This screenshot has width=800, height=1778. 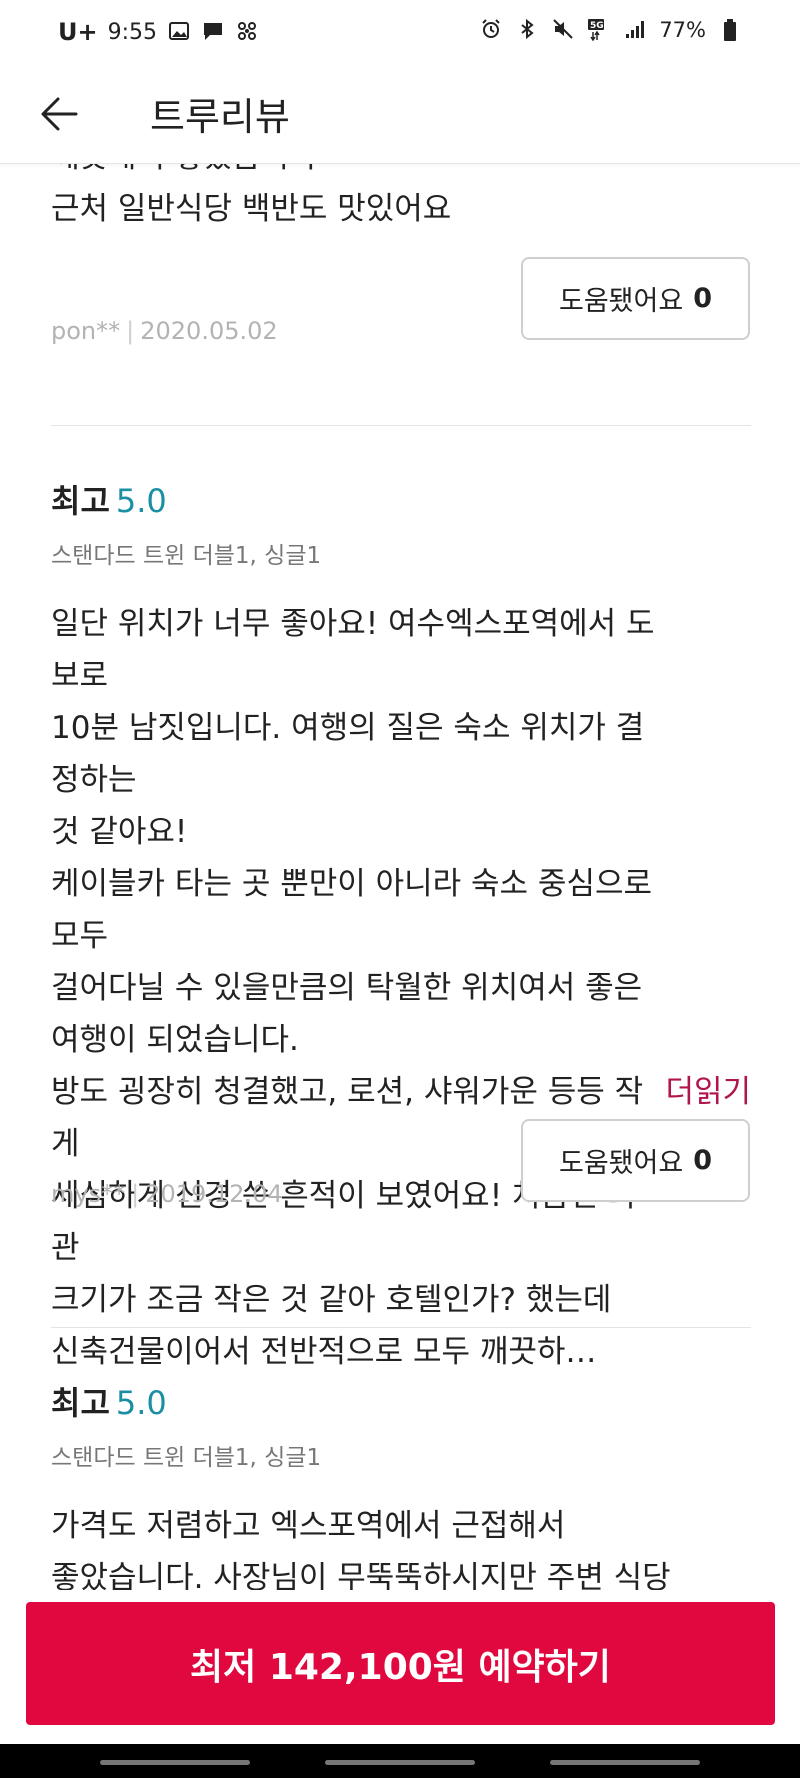 I want to click on battery-percent: 77%, so click(x=682, y=30).